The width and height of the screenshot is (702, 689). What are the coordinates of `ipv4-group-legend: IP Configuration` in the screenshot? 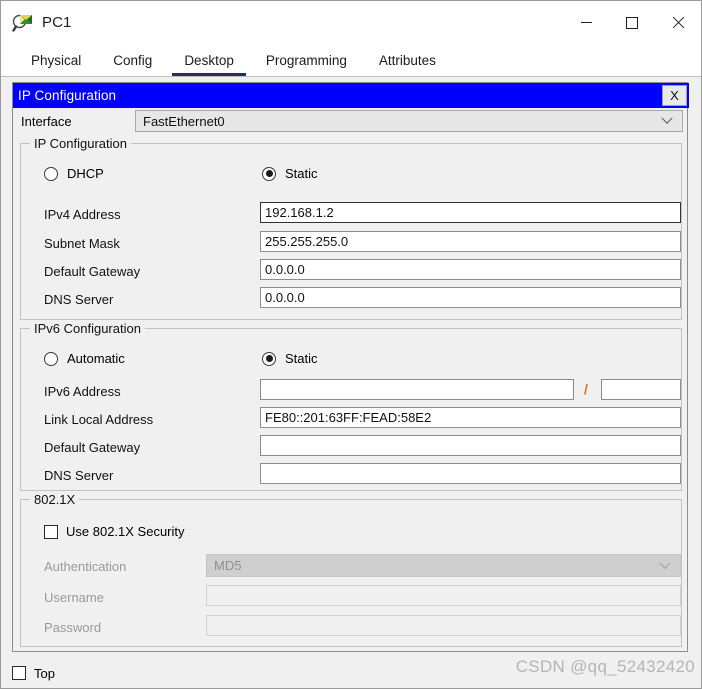 It's located at (80, 143).